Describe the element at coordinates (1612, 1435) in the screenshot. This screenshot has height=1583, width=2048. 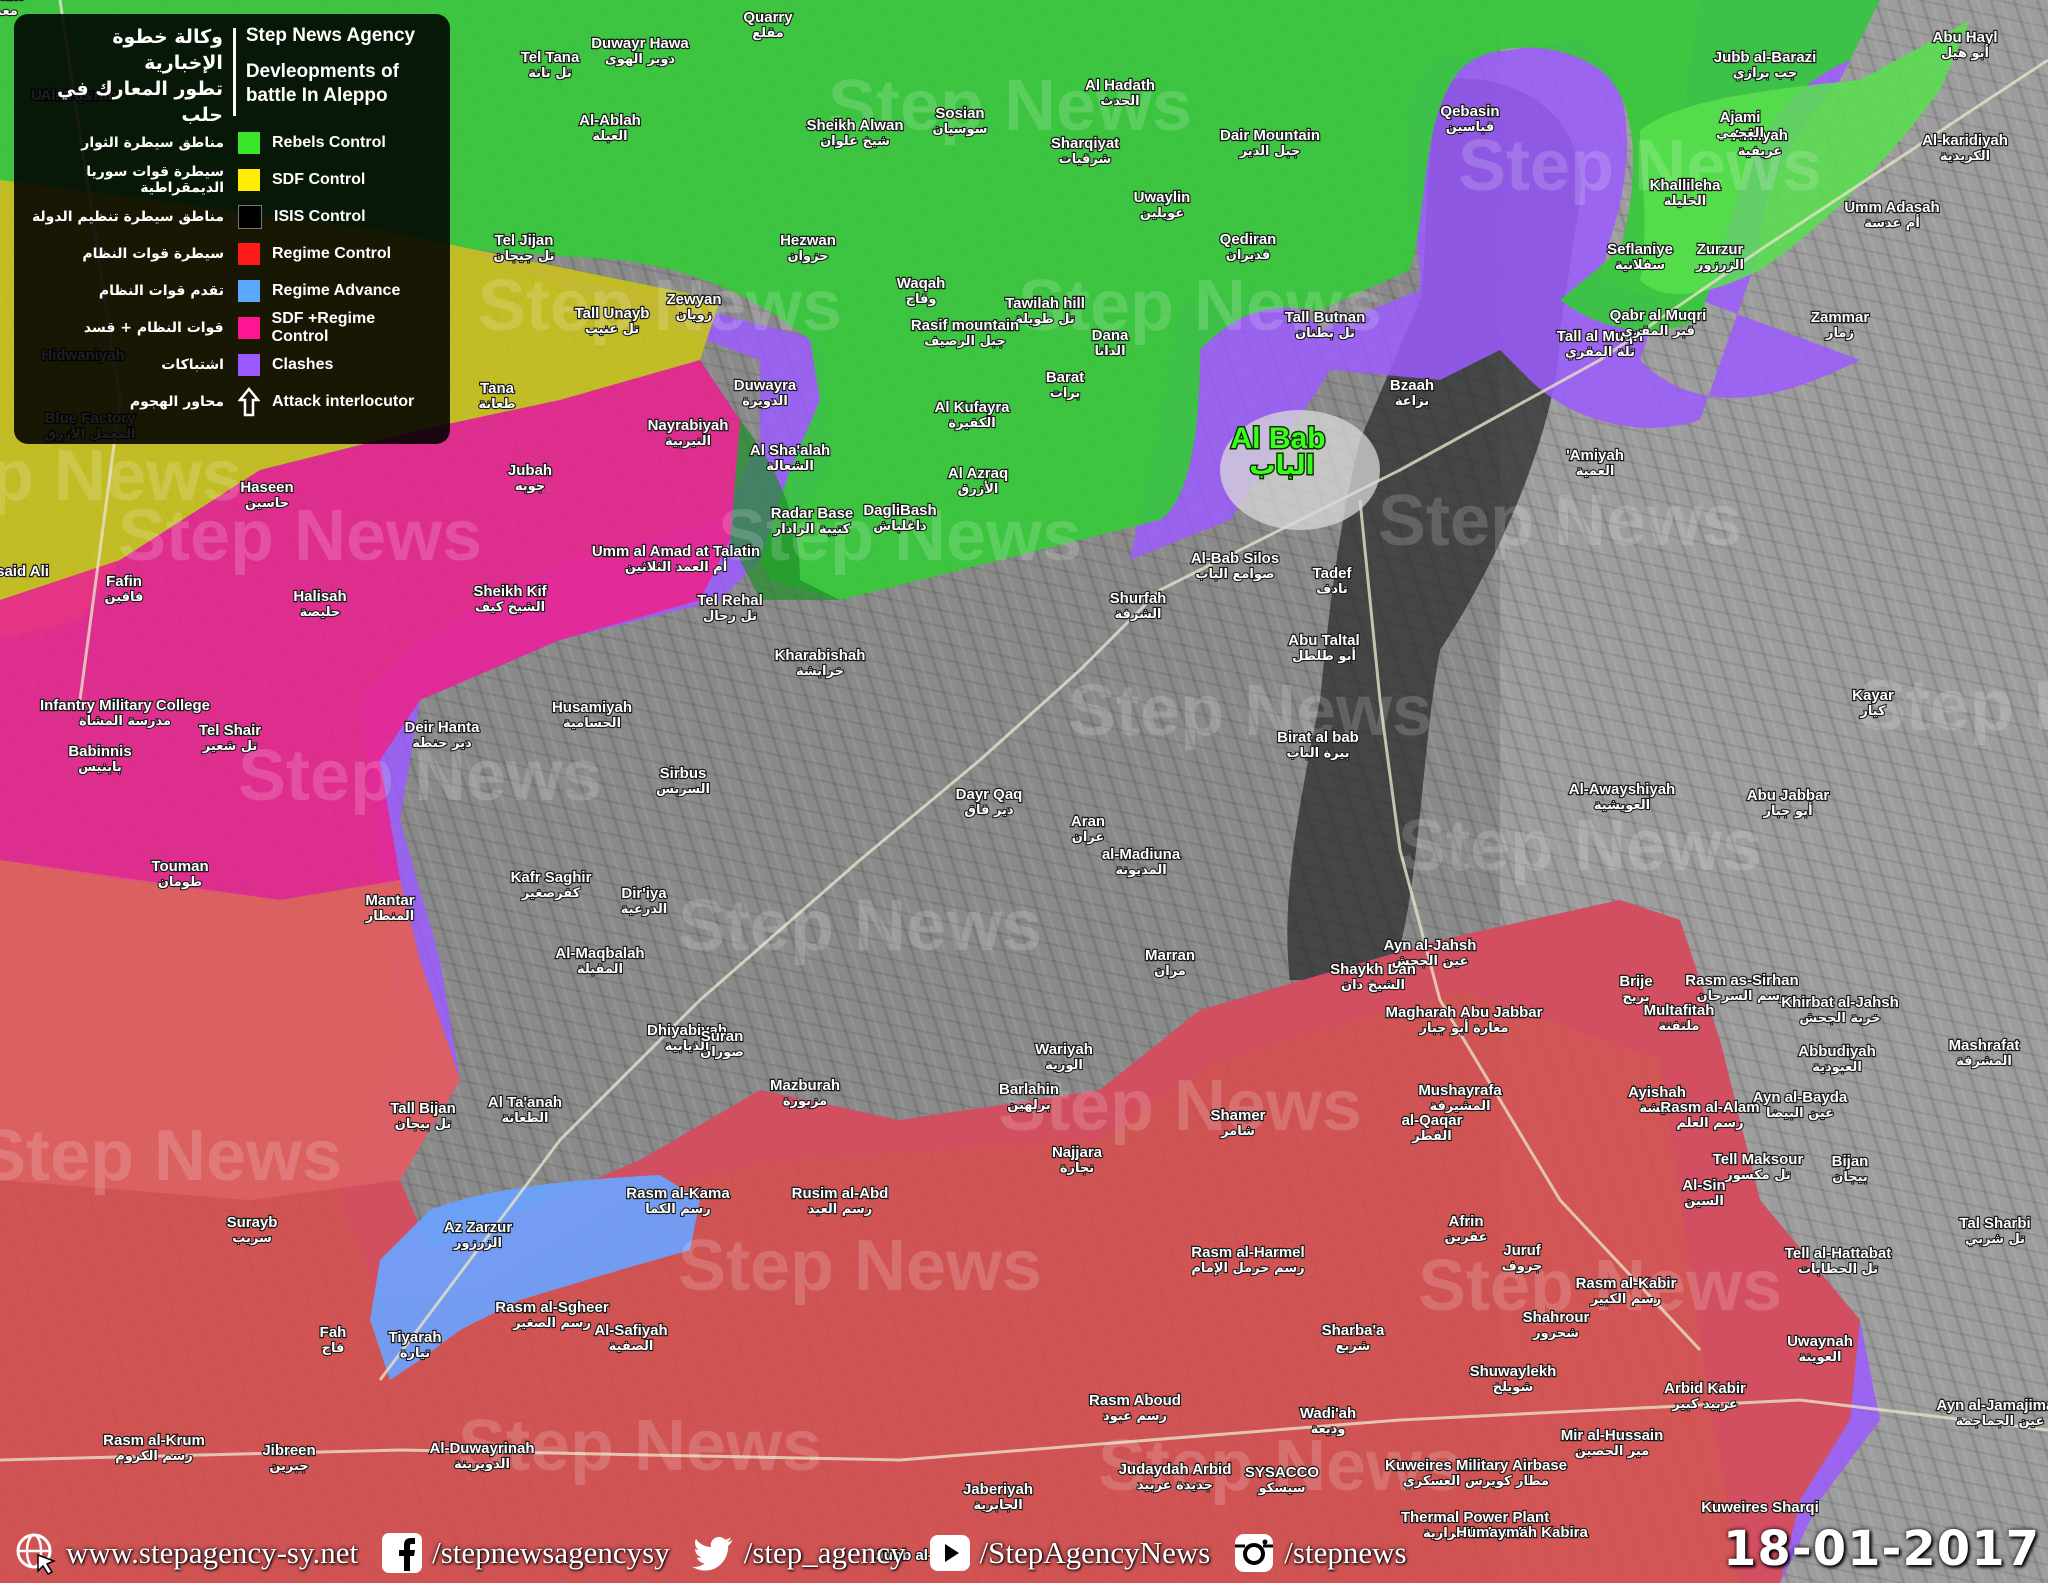
I see `place-name: Mir al-Hussain` at that location.